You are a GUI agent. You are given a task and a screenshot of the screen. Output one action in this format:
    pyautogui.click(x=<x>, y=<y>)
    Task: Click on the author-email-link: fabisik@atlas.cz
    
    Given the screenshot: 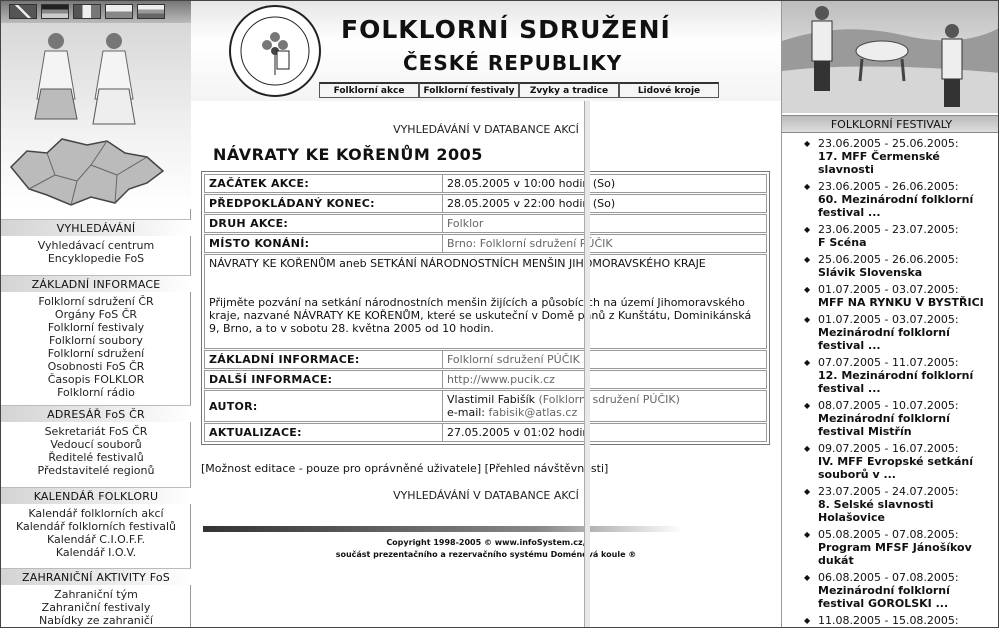 What is the action you would take?
    pyautogui.click(x=533, y=412)
    